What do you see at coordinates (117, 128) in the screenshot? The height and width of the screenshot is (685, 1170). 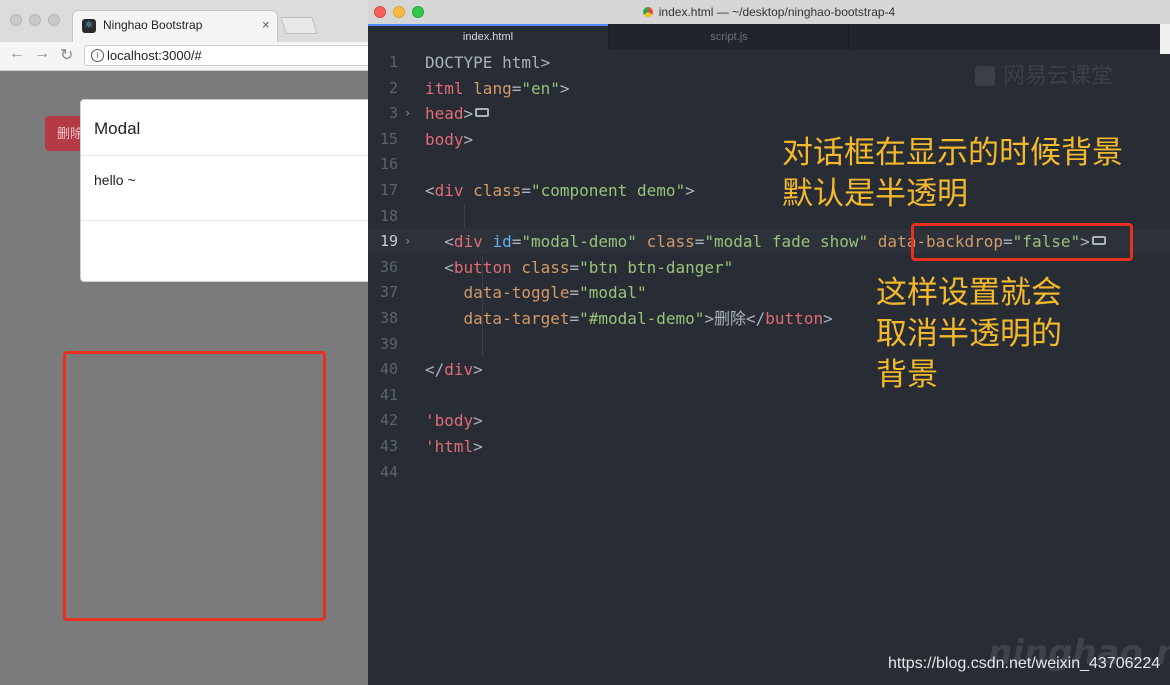 I see `modal-title: Modal` at bounding box center [117, 128].